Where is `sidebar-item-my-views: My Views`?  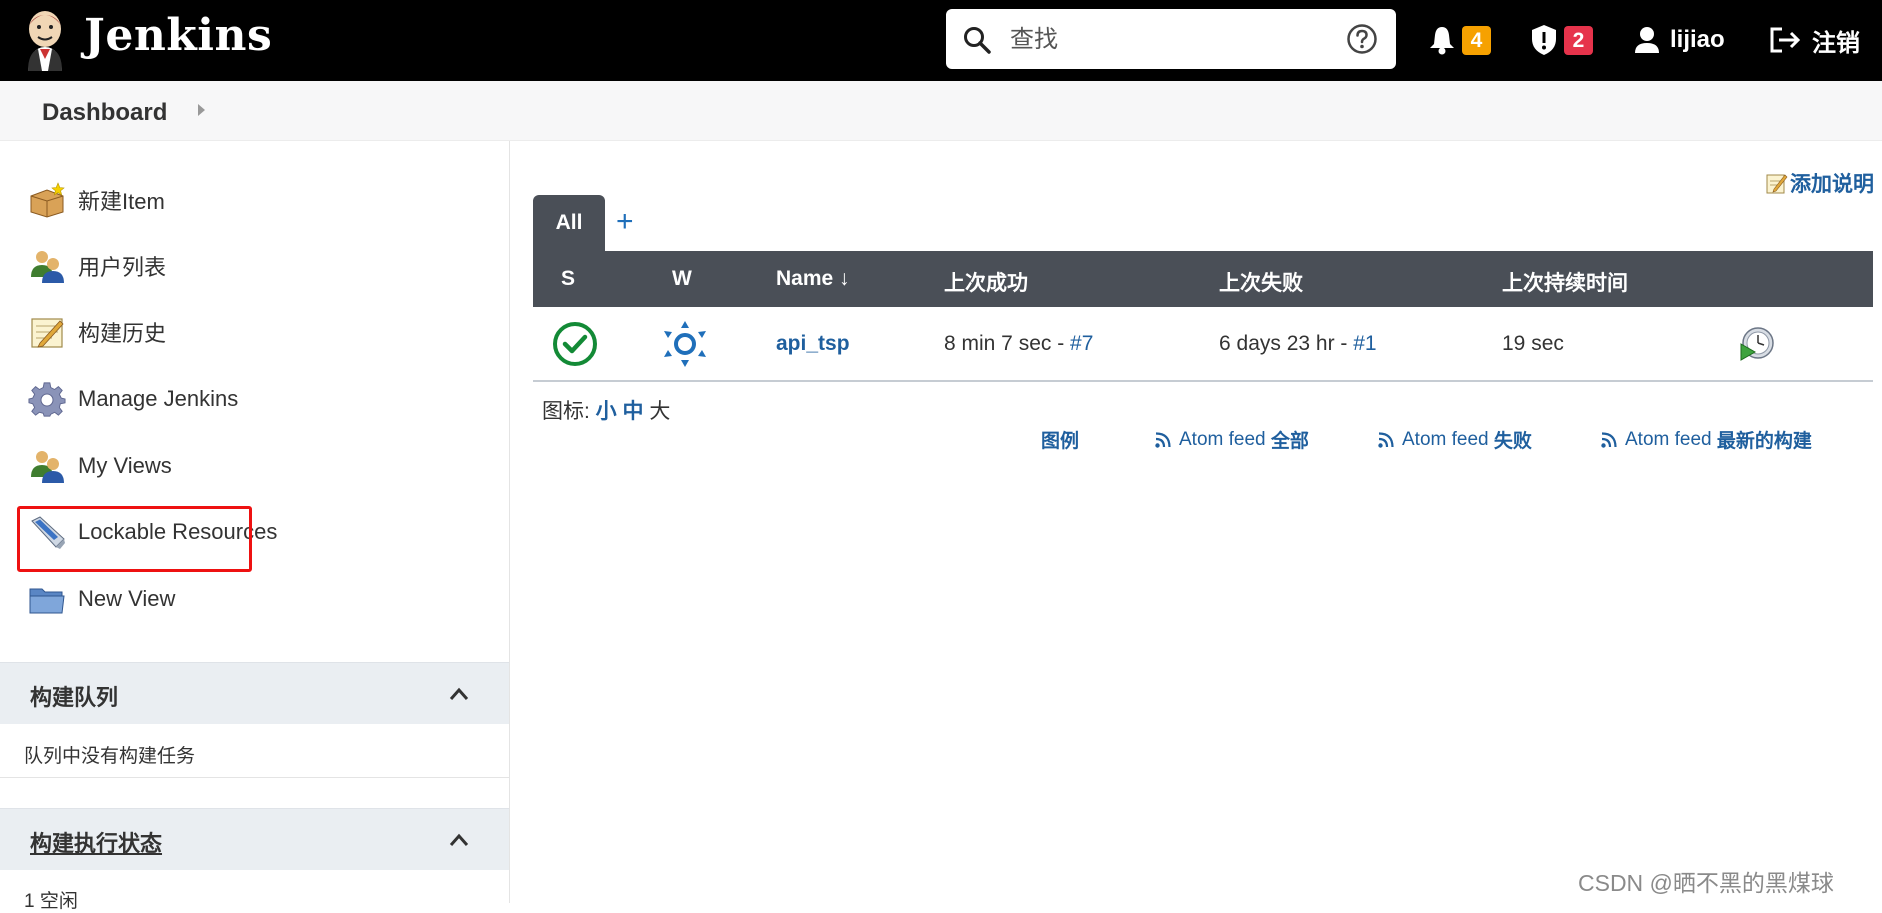 sidebar-item-my-views: My Views is located at coordinates (100, 466).